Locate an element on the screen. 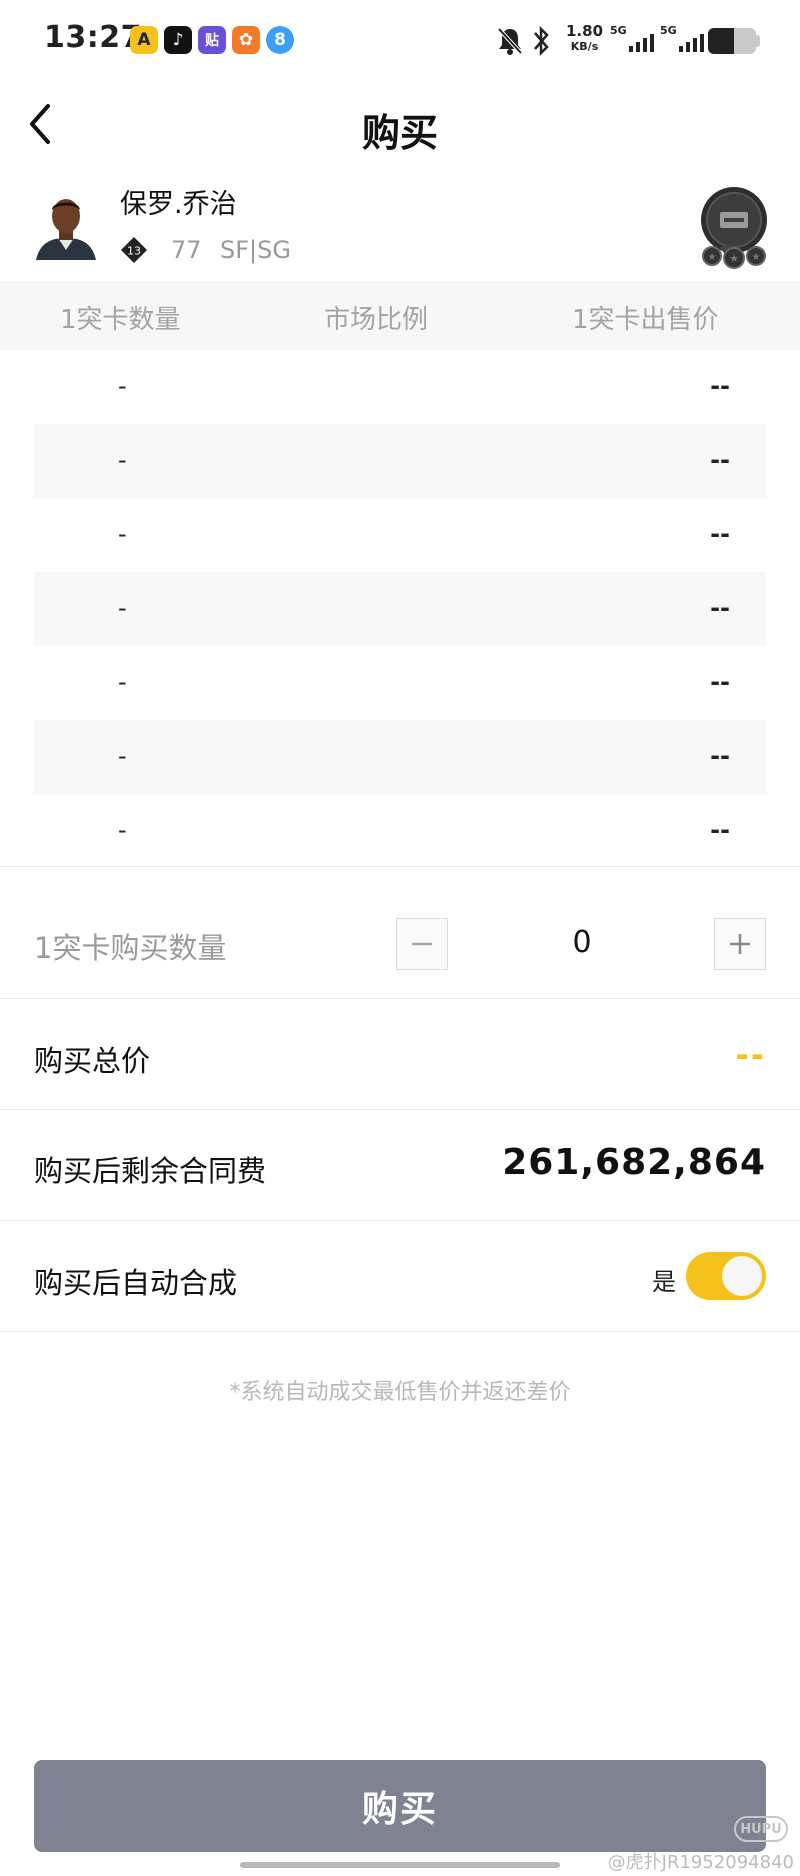 The width and height of the screenshot is (800, 1876). increment-button is located at coordinates (740, 944).